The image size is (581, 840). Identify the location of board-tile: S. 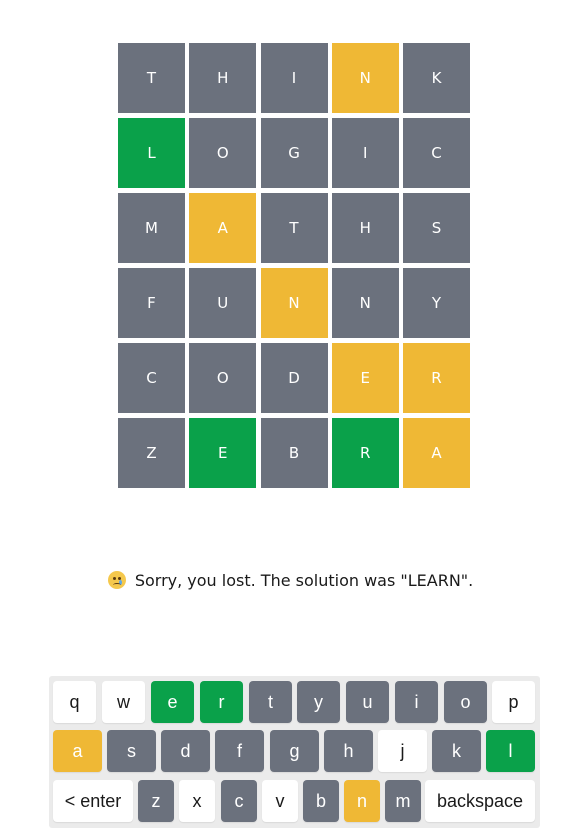
(436, 228).